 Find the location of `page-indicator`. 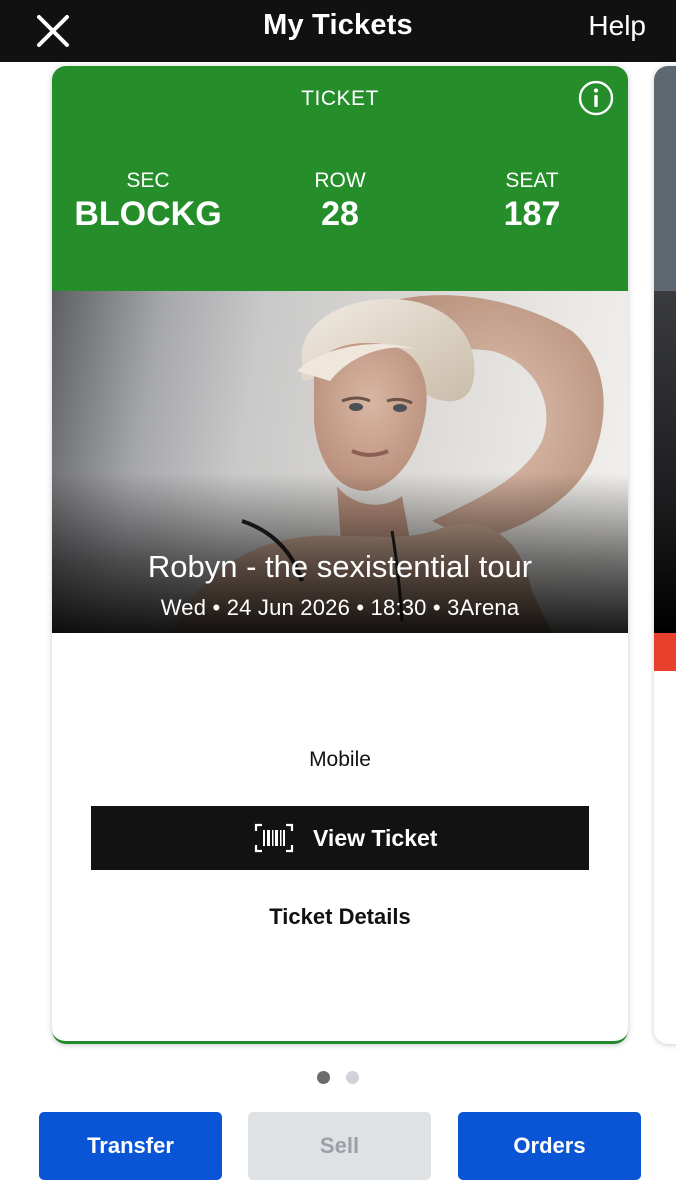

page-indicator is located at coordinates (338, 1080).